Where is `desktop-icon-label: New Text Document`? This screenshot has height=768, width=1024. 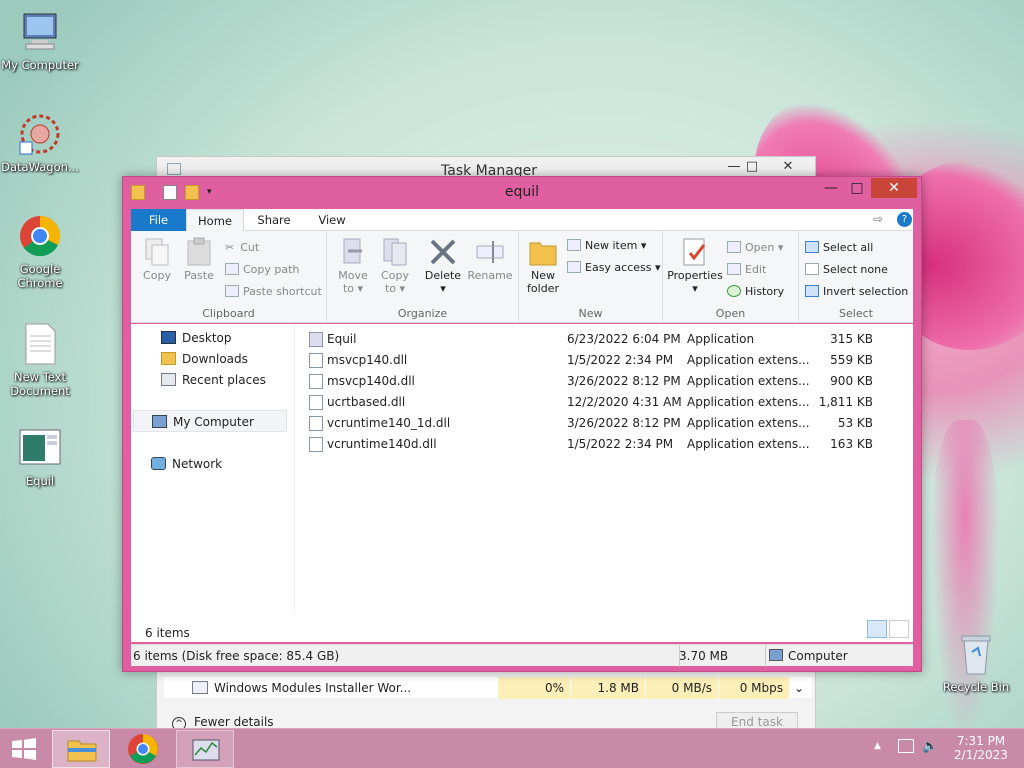
desktop-icon-label: New Text Document is located at coordinates (40, 384).